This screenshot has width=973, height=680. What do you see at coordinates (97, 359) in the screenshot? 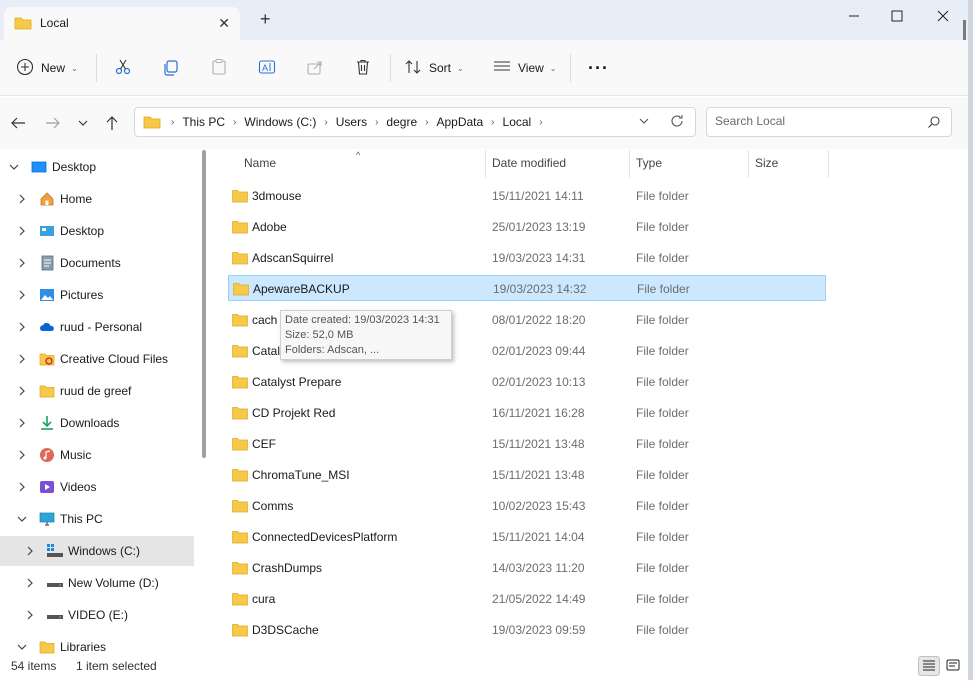
I see `sidebar-item-creative-cloud: Creative Cloud Files` at bounding box center [97, 359].